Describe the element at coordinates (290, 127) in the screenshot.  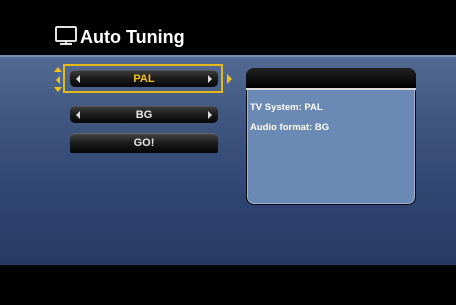
I see `audio-format-info: Audio format: BG` at that location.